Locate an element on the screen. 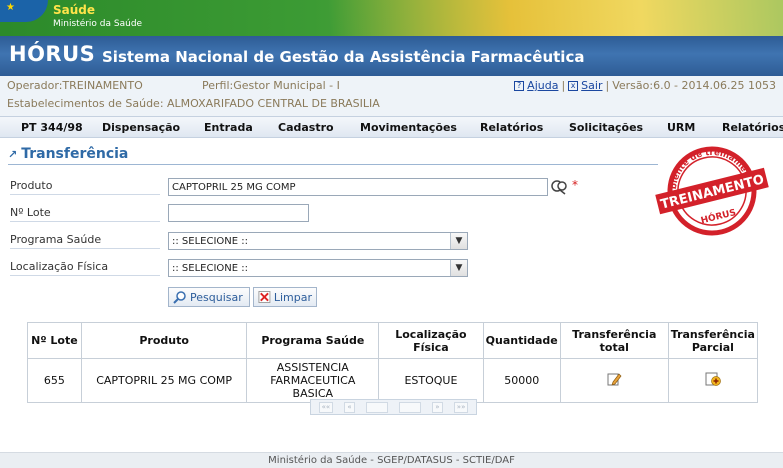  menu-item-relatorios: Relatórios is located at coordinates (511, 127).